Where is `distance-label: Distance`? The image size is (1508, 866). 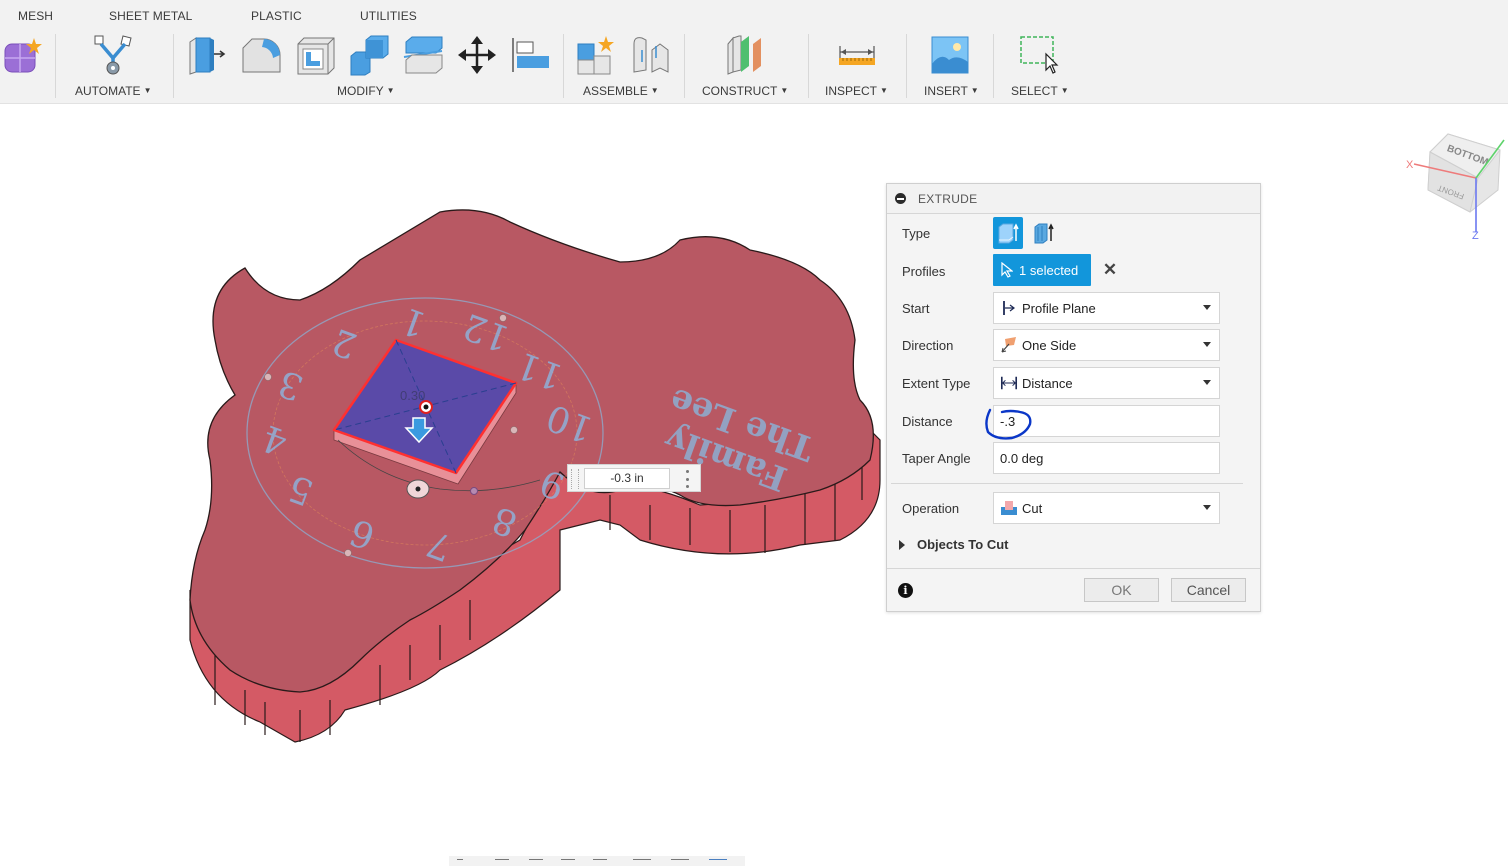
distance-label: Distance is located at coordinates (927, 421).